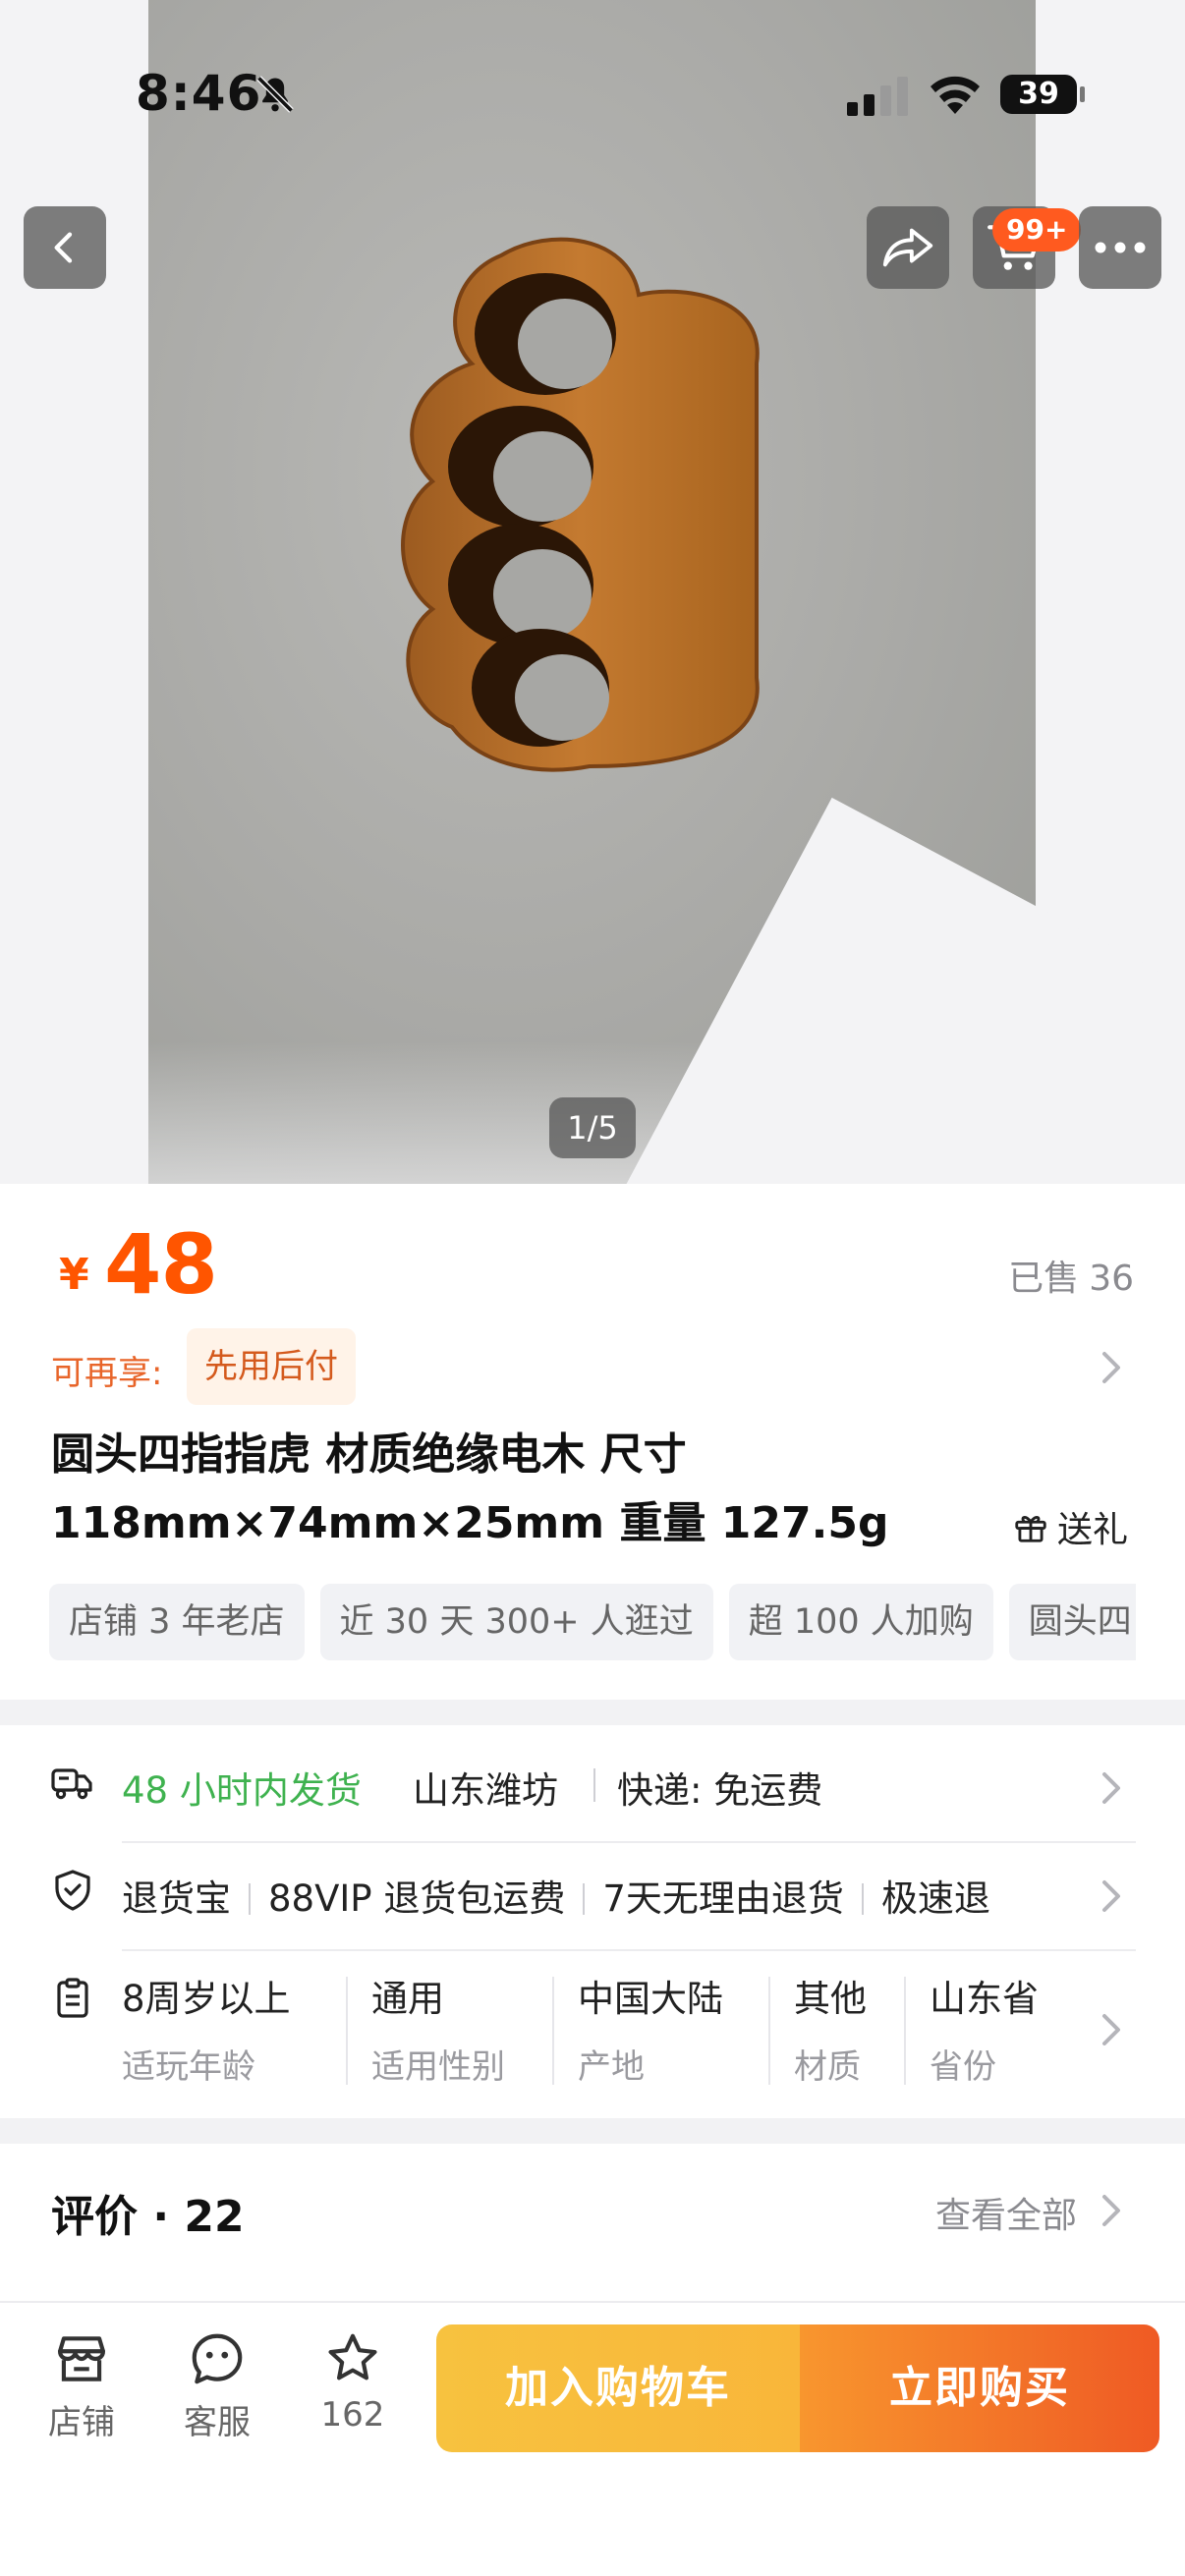 Image resolution: width=1185 pixels, height=2576 pixels. What do you see at coordinates (438, 2028) in the screenshot?
I see `attr-gender: 通用 适用性别` at bounding box center [438, 2028].